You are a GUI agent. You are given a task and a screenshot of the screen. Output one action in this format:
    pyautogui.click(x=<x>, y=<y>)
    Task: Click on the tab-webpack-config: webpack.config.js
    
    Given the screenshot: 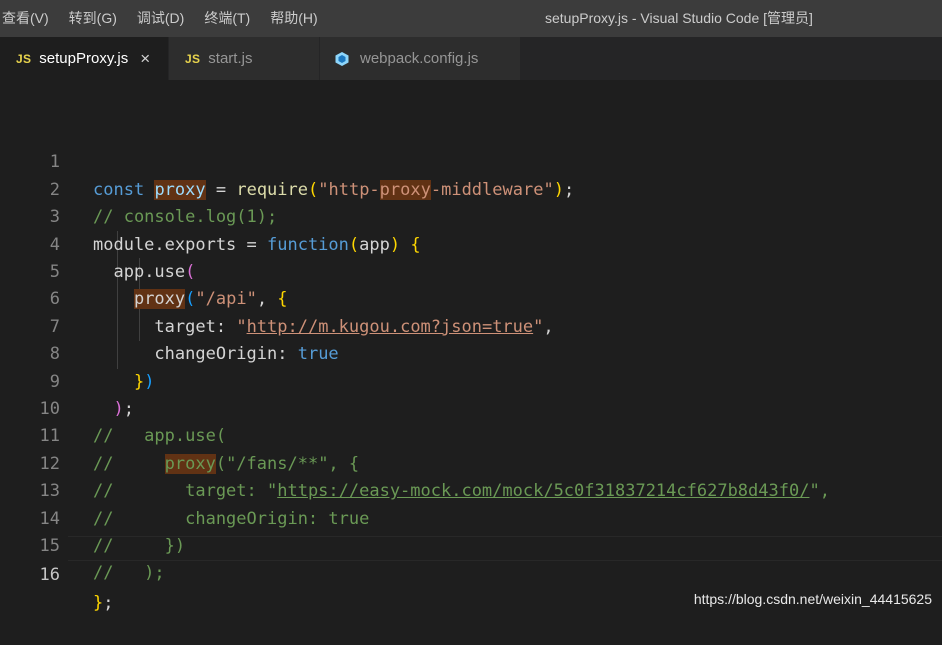 What is the action you would take?
    pyautogui.click(x=420, y=58)
    